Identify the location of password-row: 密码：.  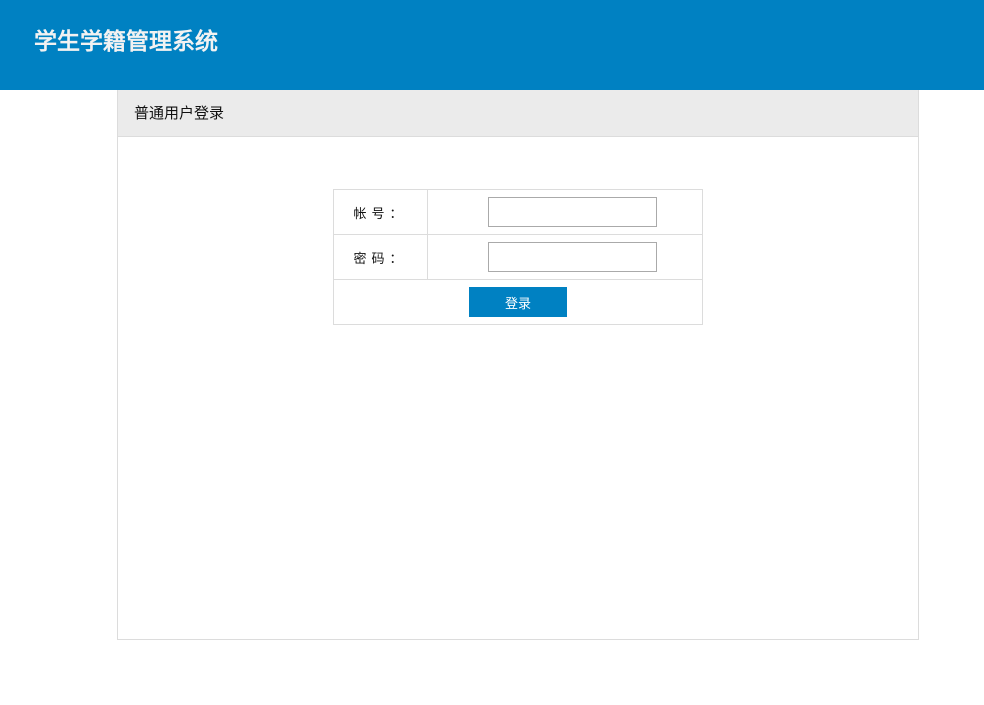
(518, 257).